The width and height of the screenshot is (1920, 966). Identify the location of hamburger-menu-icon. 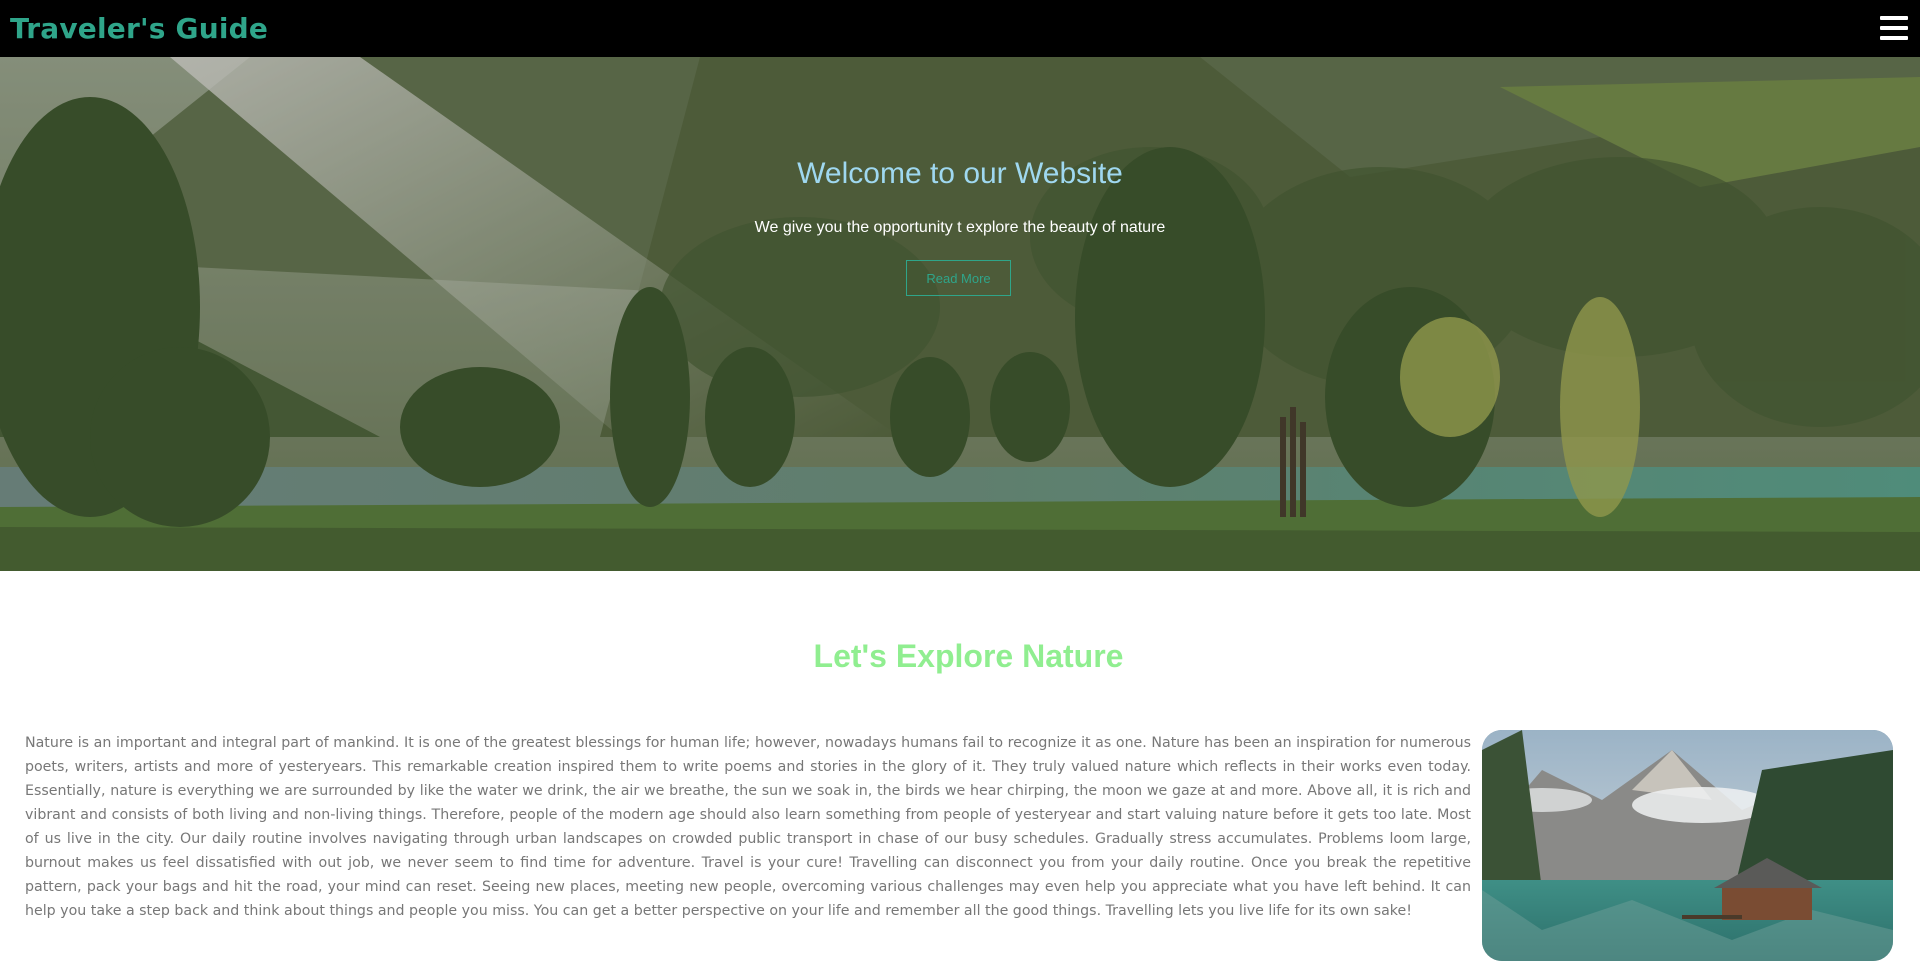
(1894, 27).